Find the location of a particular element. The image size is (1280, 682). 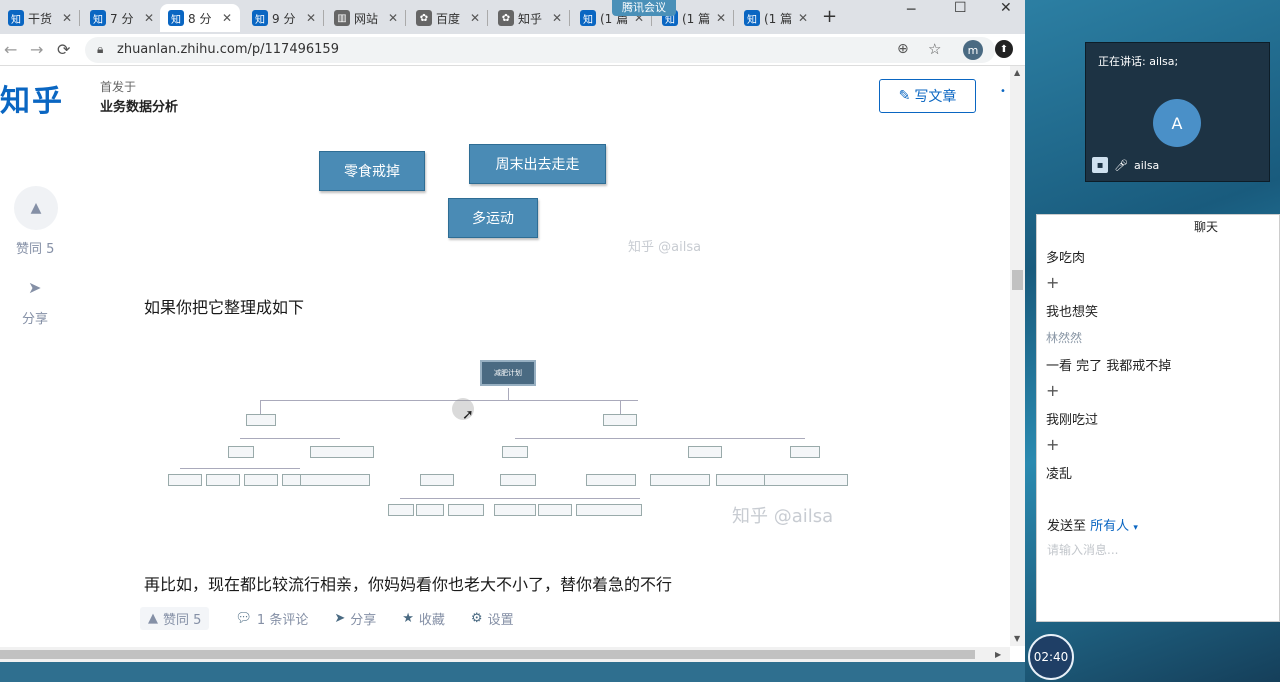

reload-icon: ⟳ is located at coordinates (63, 49).